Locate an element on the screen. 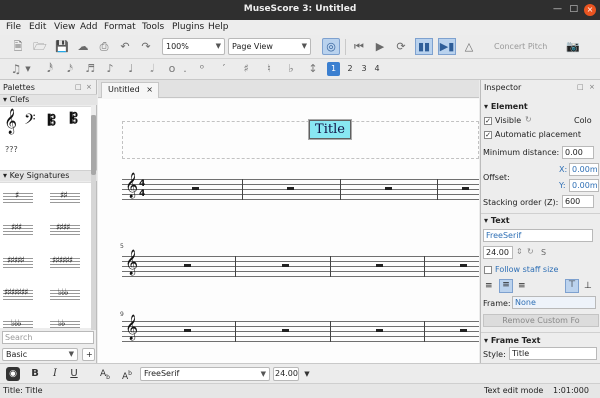 This screenshot has height=398, width=600. whole-note-icon: o is located at coordinates (172, 69).